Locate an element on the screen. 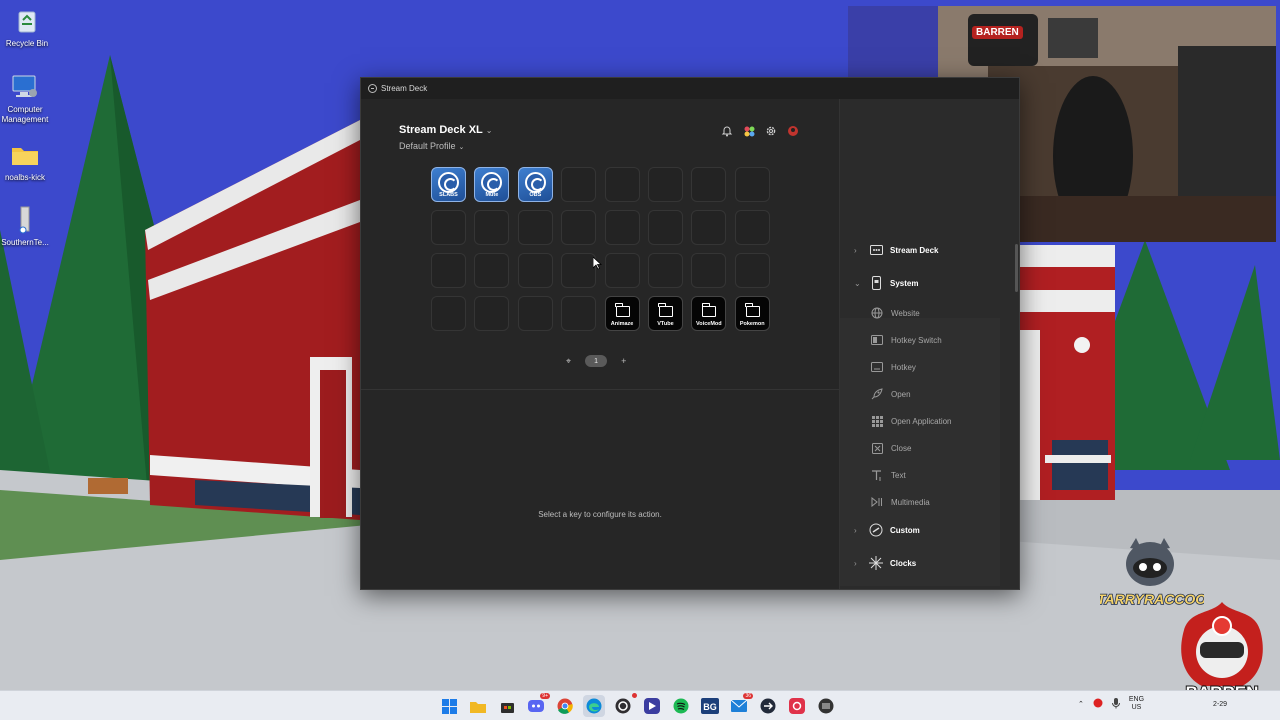 The height and width of the screenshot is (720, 1280). chrome-icon is located at coordinates (565, 706).